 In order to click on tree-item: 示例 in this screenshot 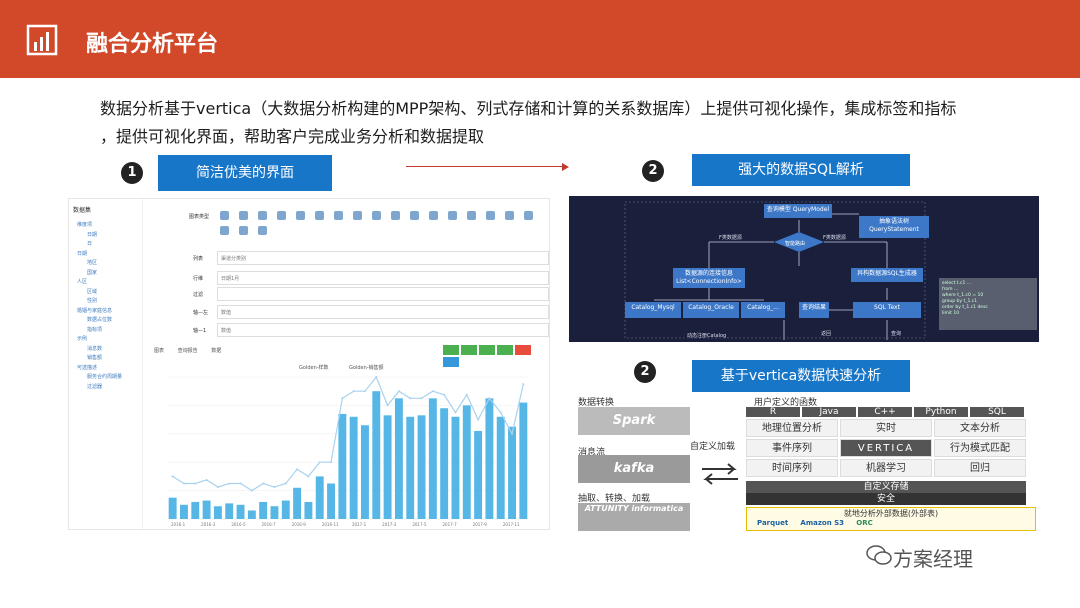, I will do `click(82, 338)`.